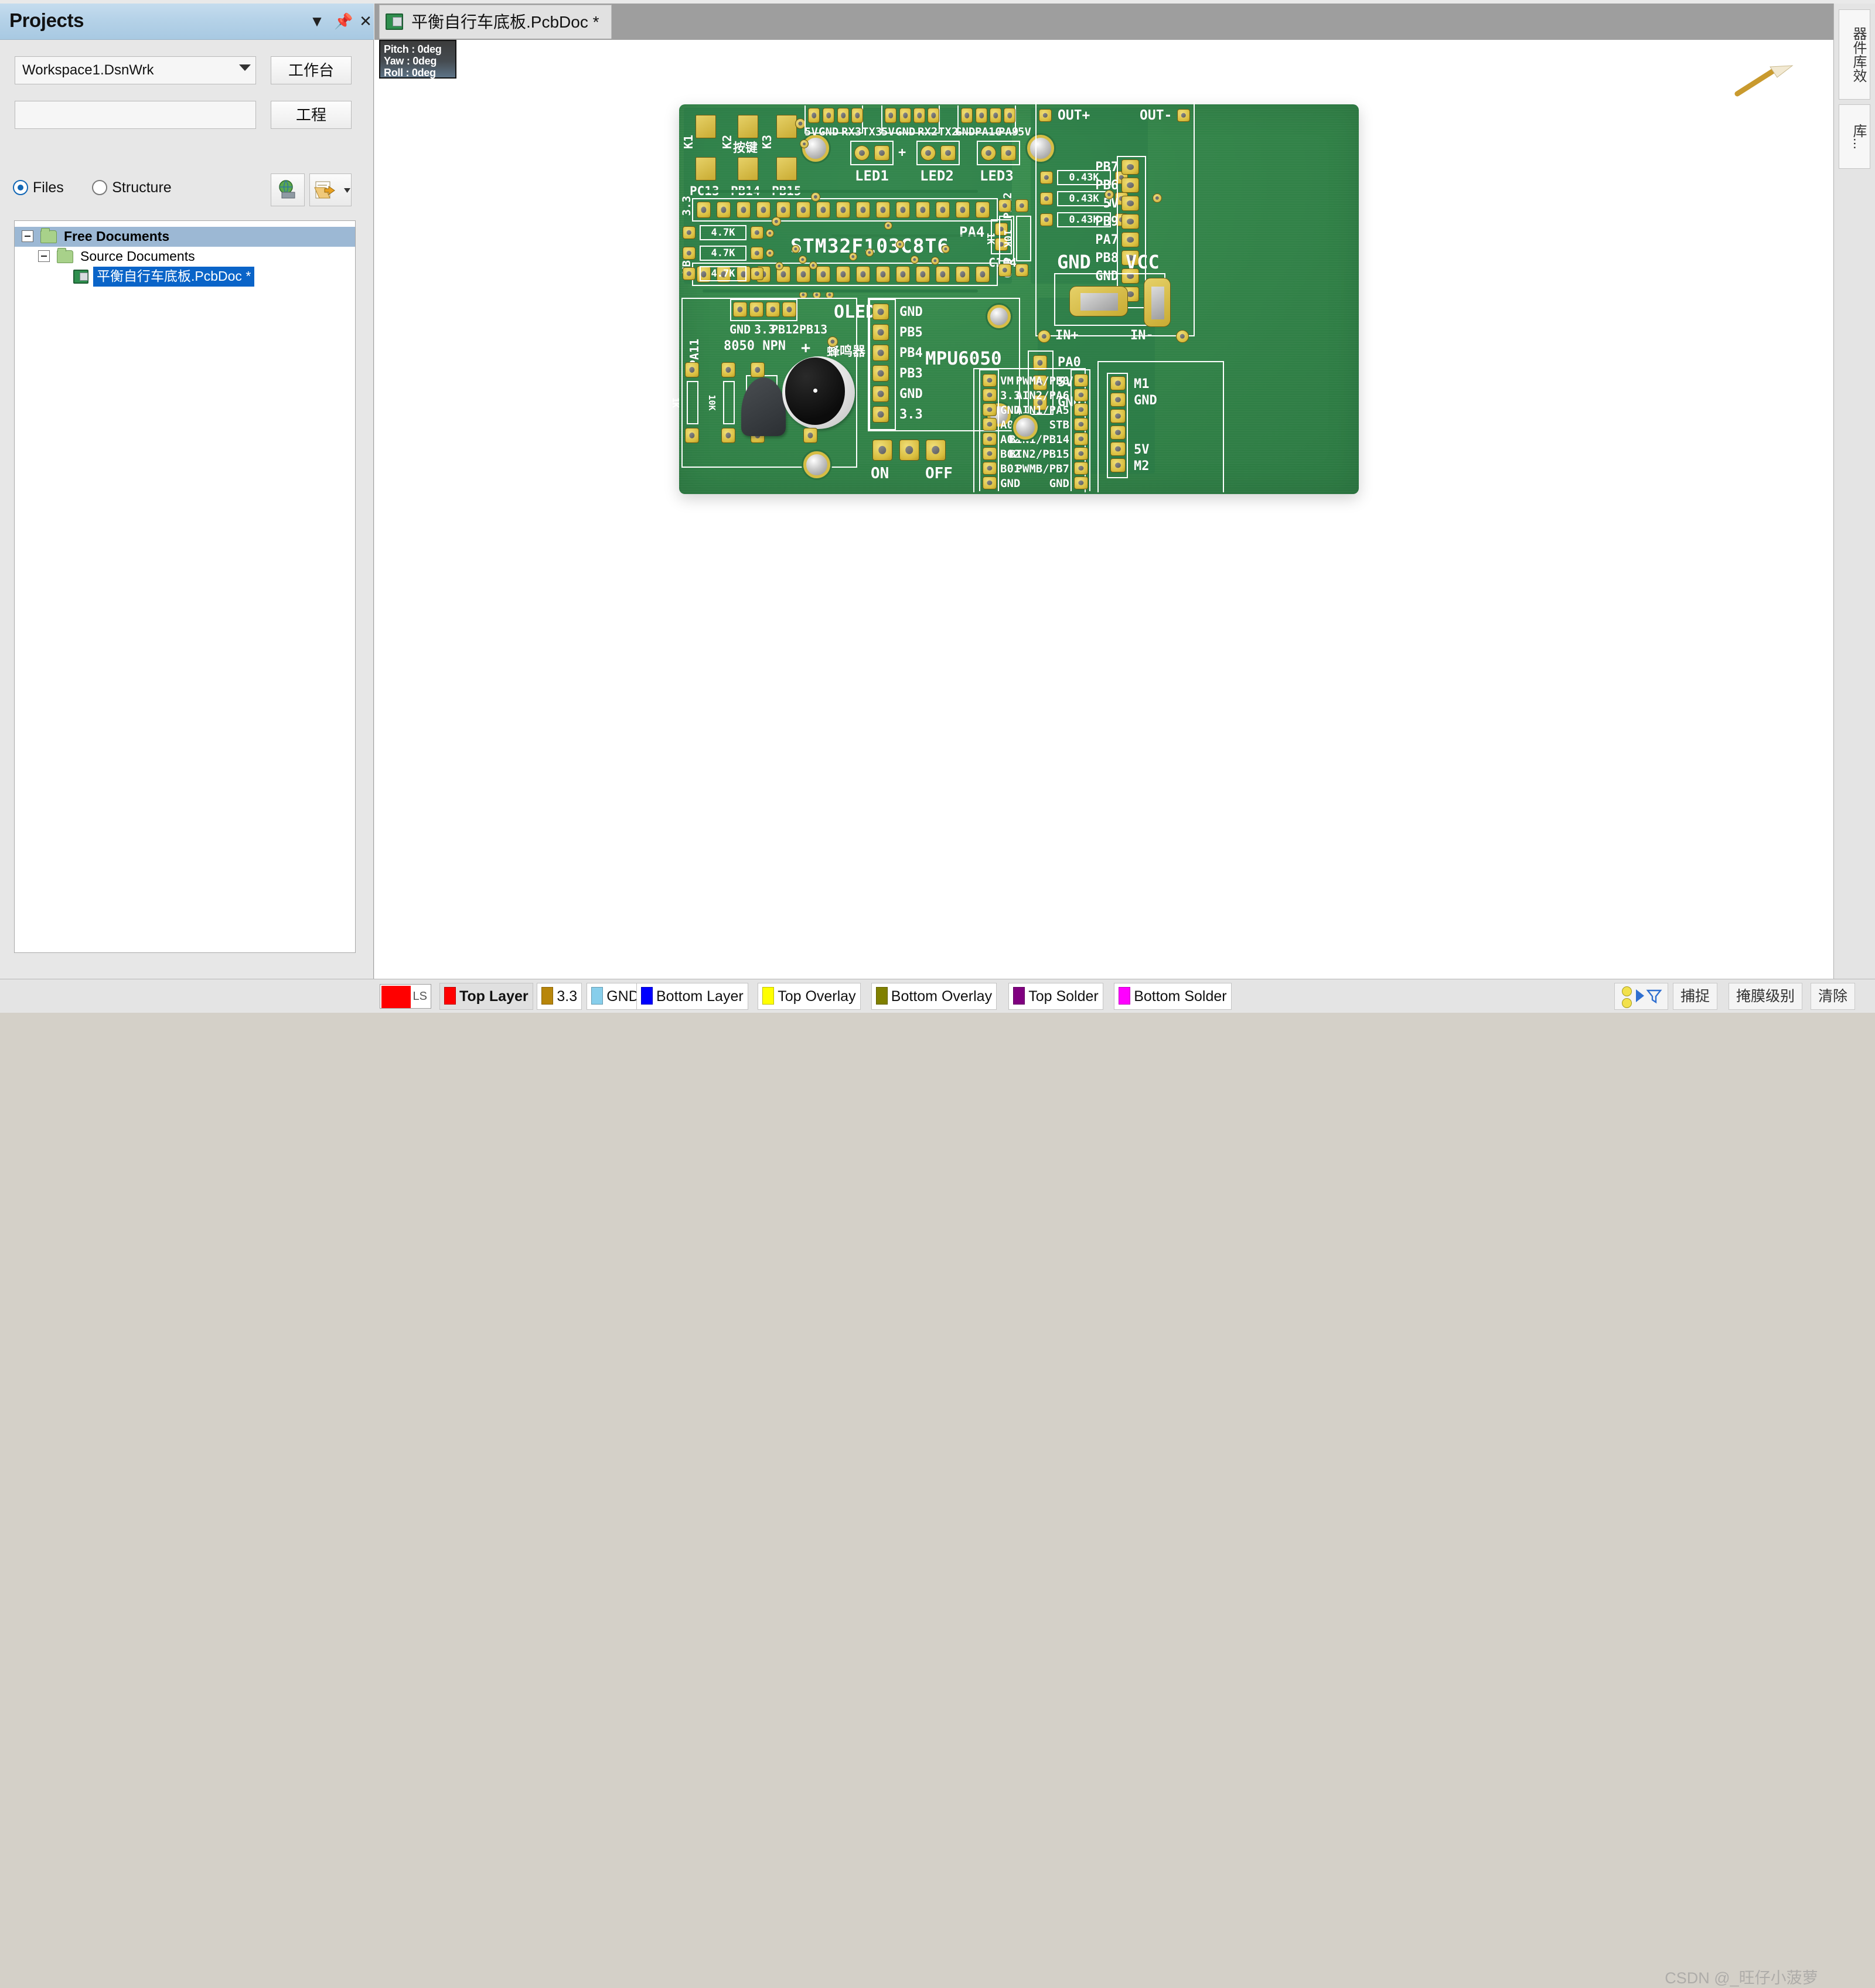 The width and height of the screenshot is (1875, 1988). What do you see at coordinates (934, 997) in the screenshot?
I see `layer-tab-bottom-overlay: Bottom Overlay` at bounding box center [934, 997].